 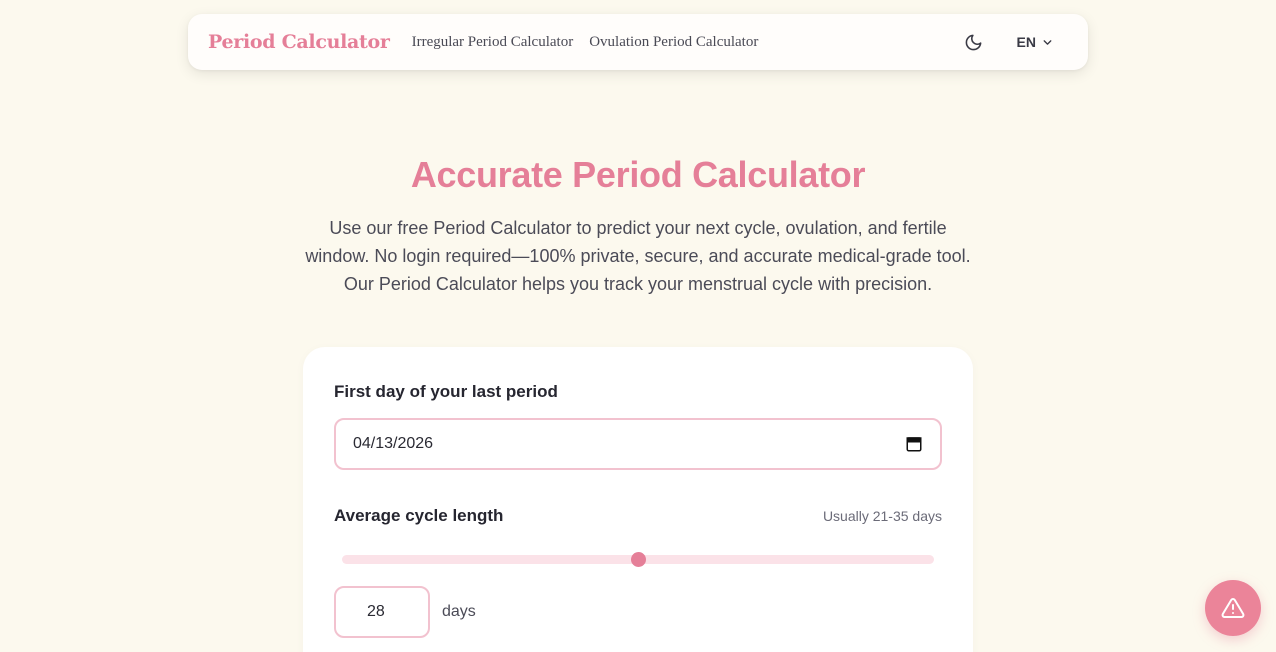 I want to click on last-period-date-input: 04/13/2026, so click(x=638, y=444).